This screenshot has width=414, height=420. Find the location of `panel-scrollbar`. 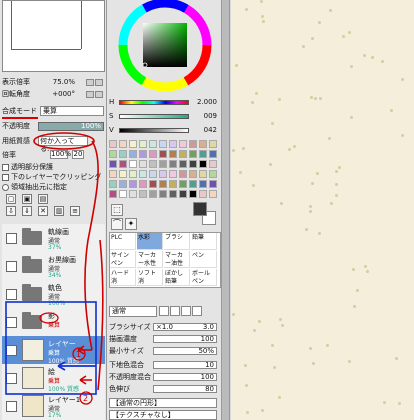

panel-scrollbar is located at coordinates (226, 210).